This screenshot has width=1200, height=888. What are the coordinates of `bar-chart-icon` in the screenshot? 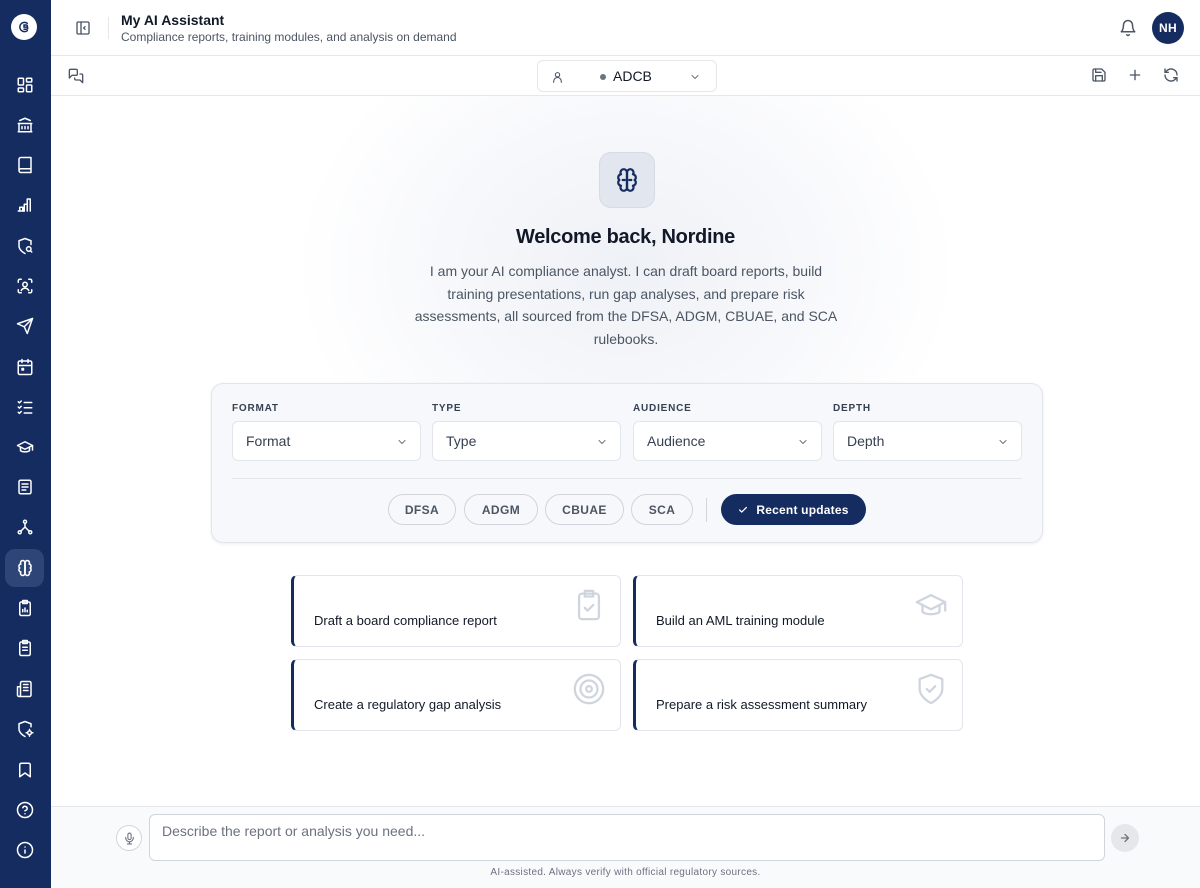 It's located at (24, 205).